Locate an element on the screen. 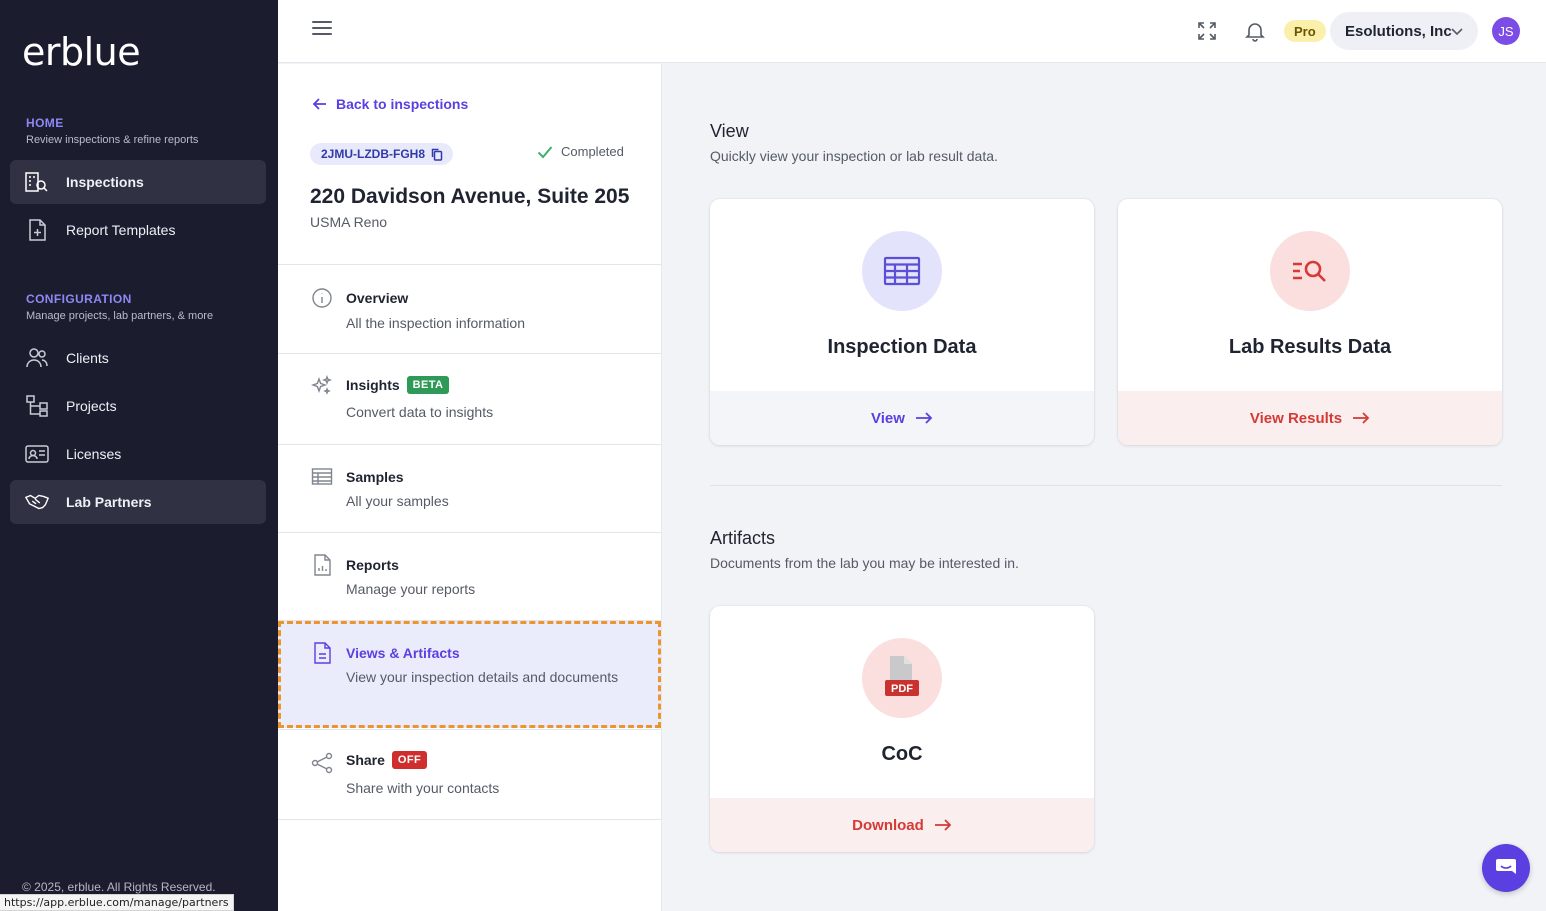 This screenshot has height=911, width=1546. section-divider is located at coordinates (1106, 485).